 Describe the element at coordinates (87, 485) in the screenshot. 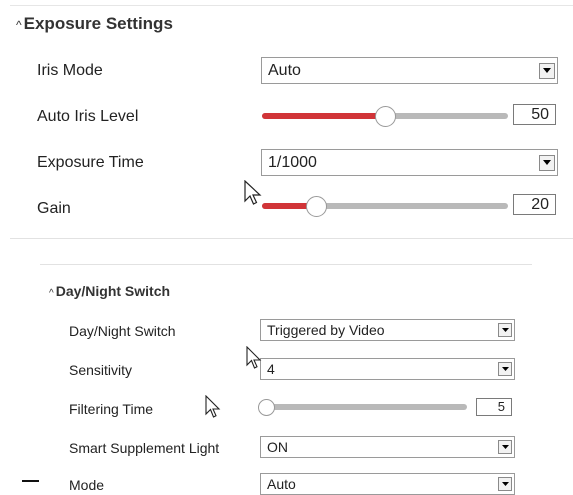

I see `mode-label: Mode` at that location.